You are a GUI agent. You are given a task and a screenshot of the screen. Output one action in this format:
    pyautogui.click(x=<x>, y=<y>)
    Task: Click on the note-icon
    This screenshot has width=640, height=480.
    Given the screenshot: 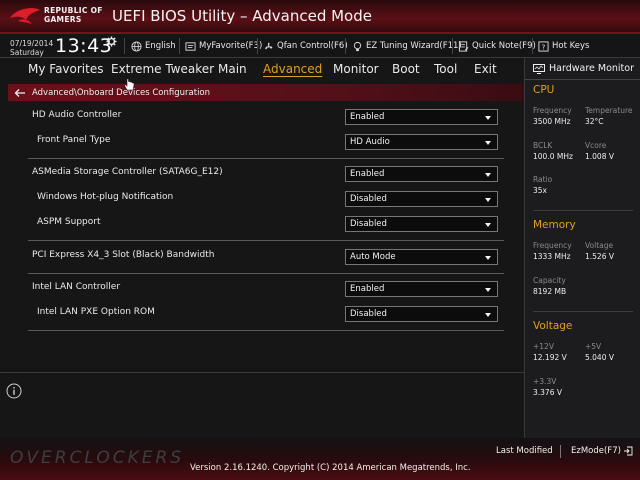 What is the action you would take?
    pyautogui.click(x=463, y=46)
    